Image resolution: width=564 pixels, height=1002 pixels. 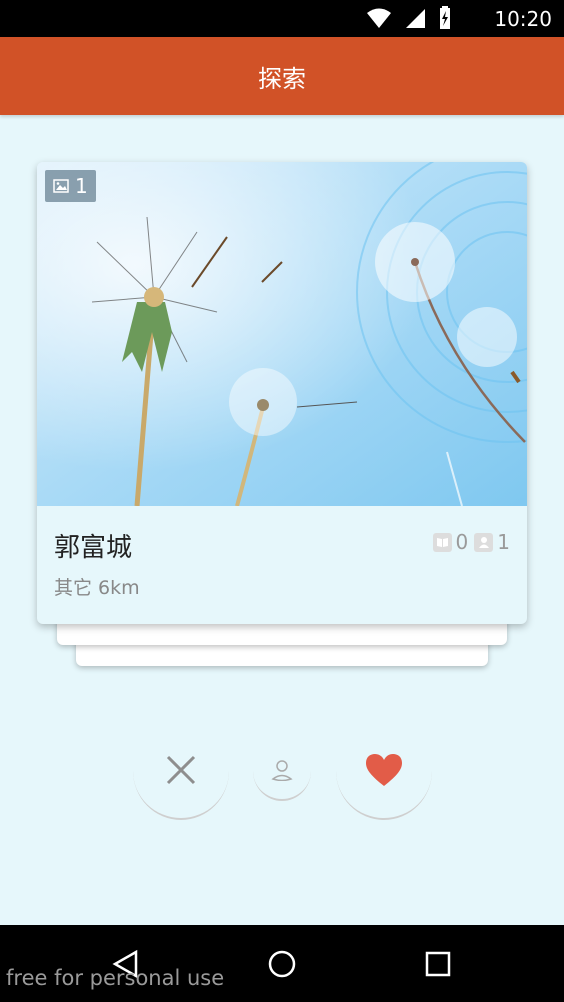 I want to click on page-title: 探索, so click(x=282, y=78).